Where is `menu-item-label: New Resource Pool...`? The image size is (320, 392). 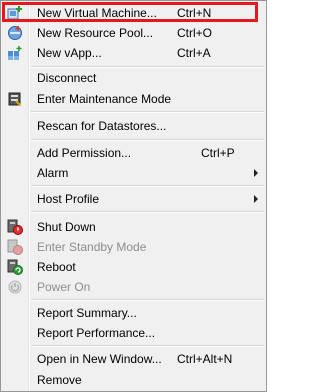
menu-item-label: New Resource Pool... is located at coordinates (95, 33).